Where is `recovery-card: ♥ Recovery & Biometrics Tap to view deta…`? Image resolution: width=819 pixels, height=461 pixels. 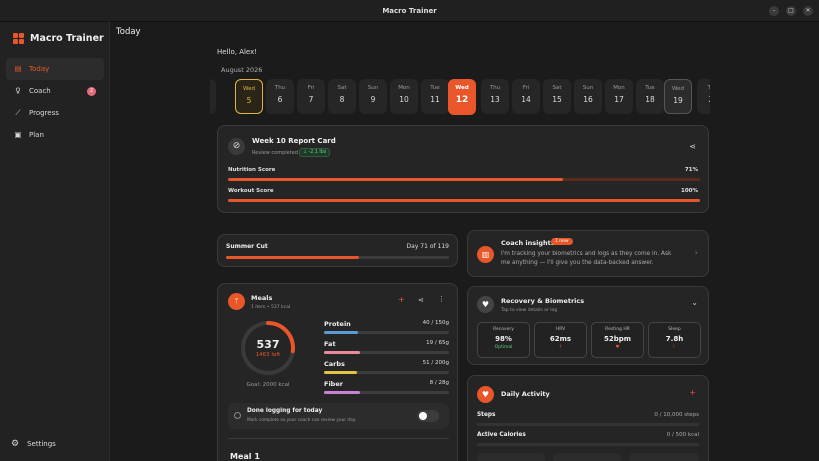
recovery-card: ♥ Recovery & Biometrics Tap to view deta… is located at coordinates (588, 325).